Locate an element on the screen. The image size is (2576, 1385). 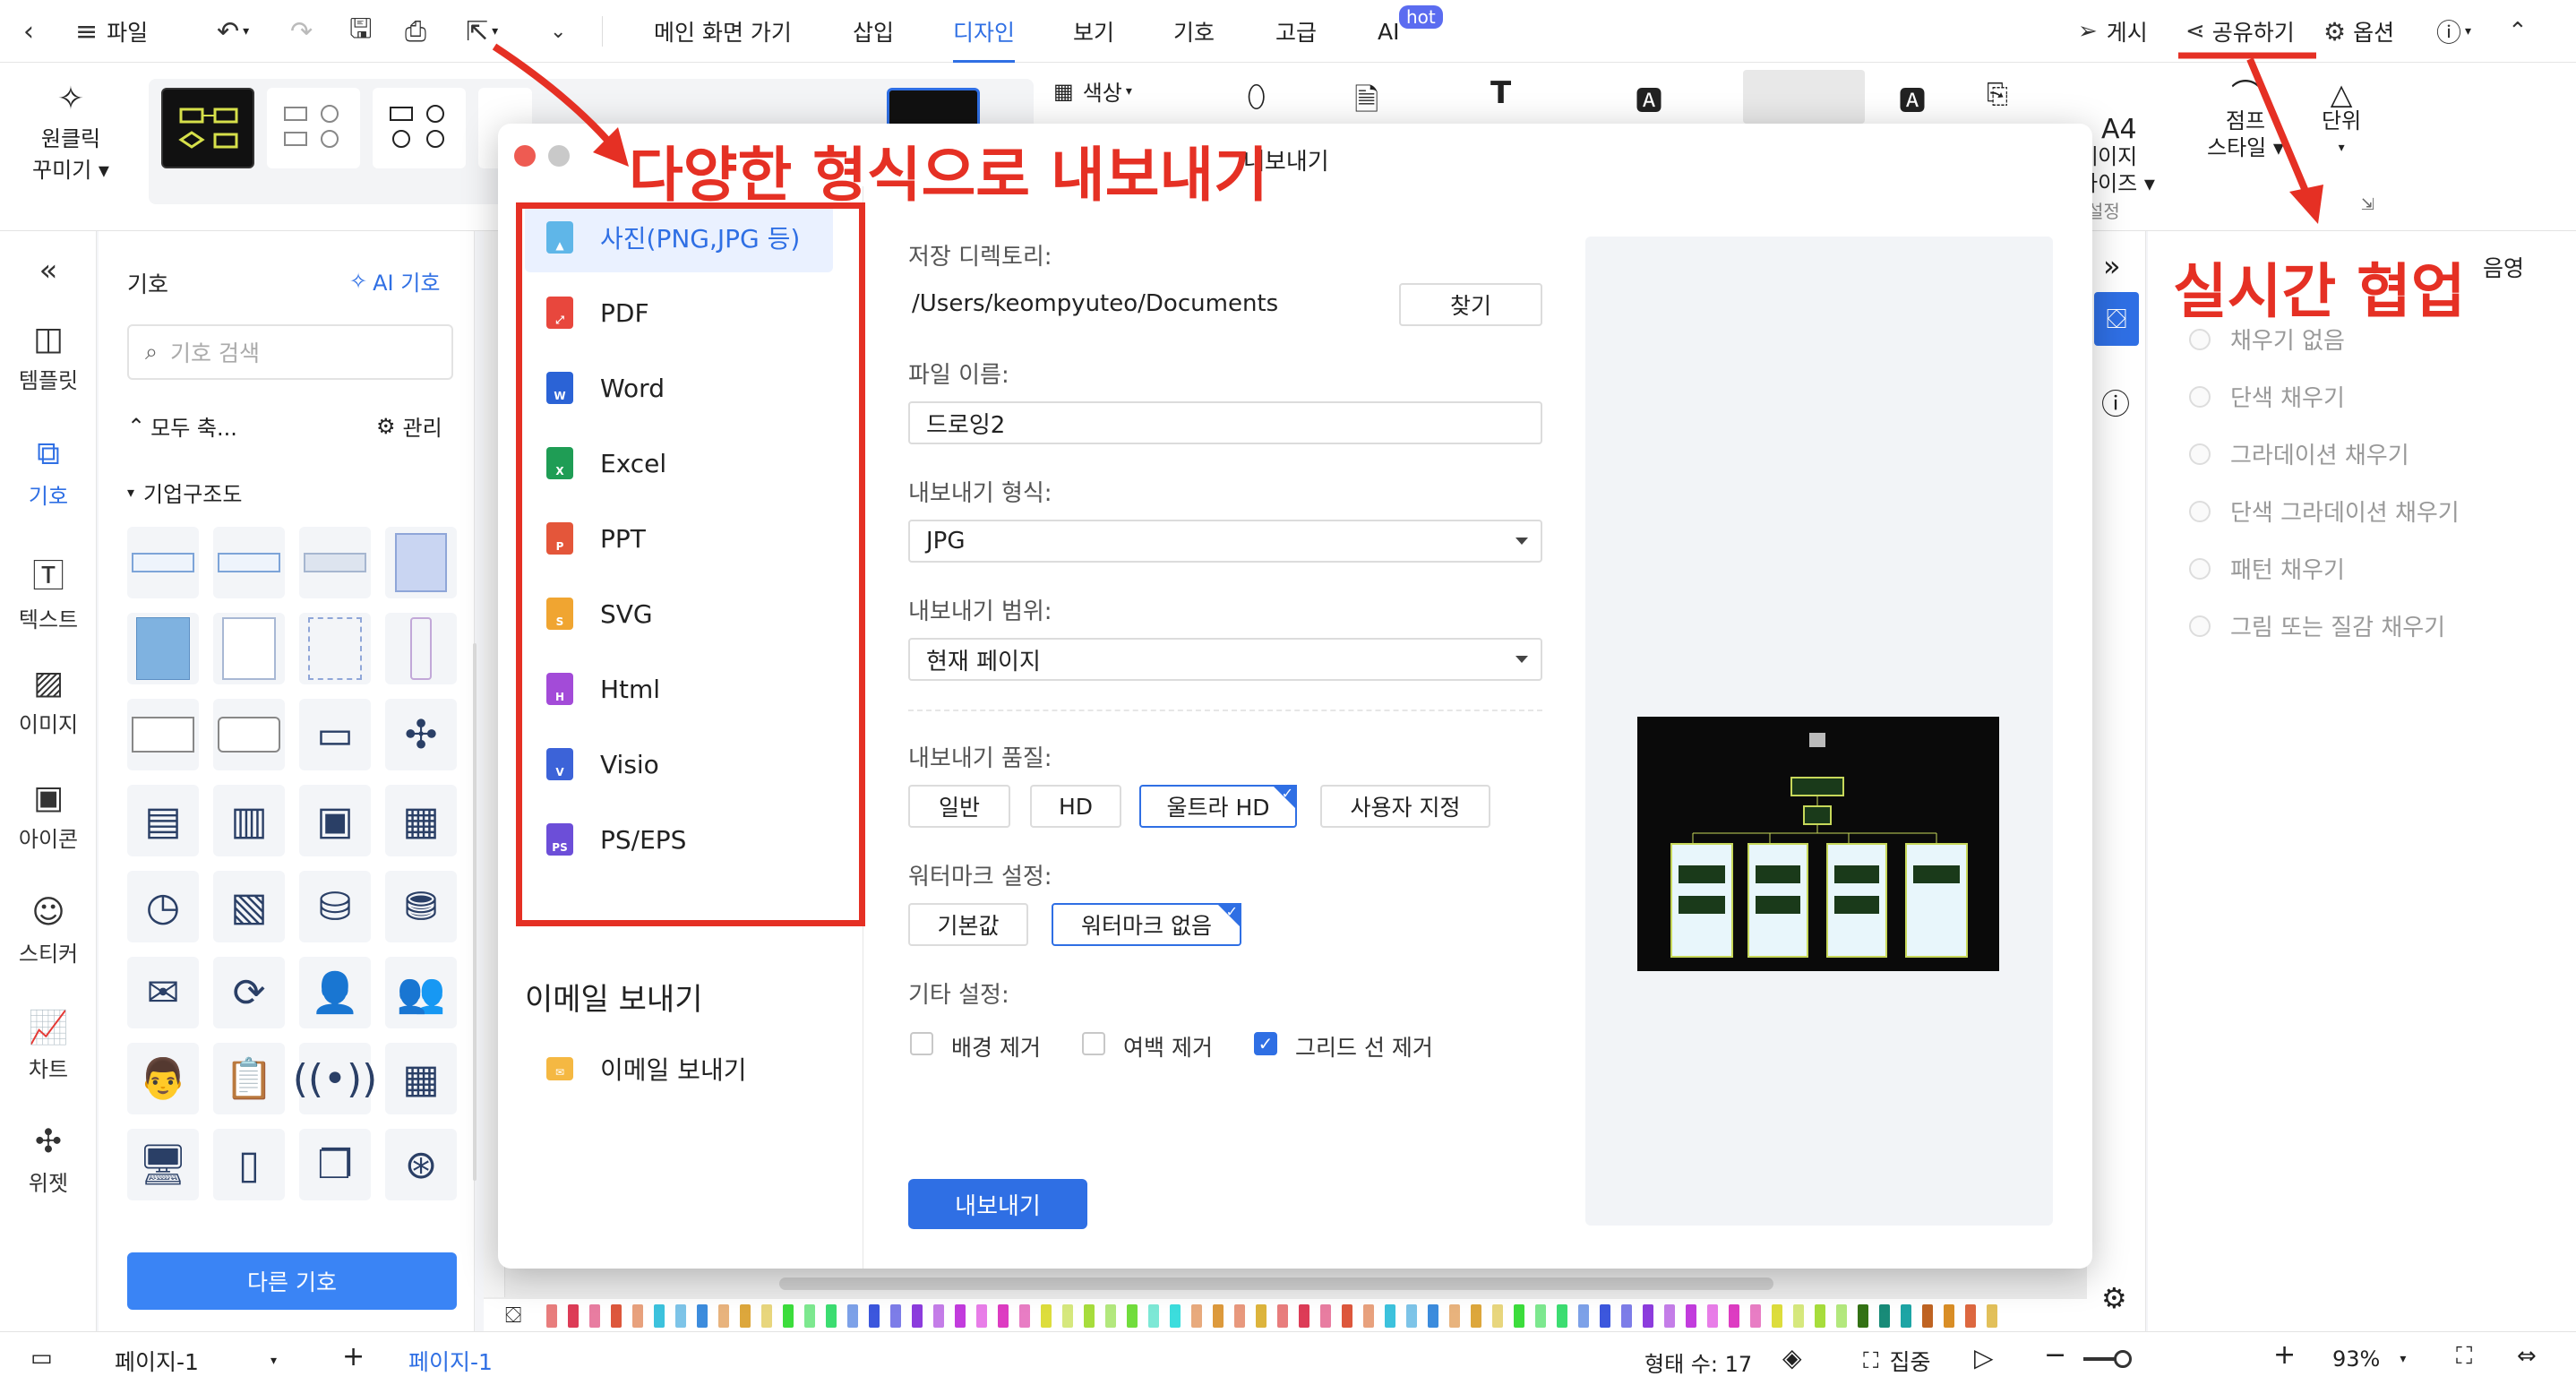
annotation-arrows is located at coordinates (1407, 133).